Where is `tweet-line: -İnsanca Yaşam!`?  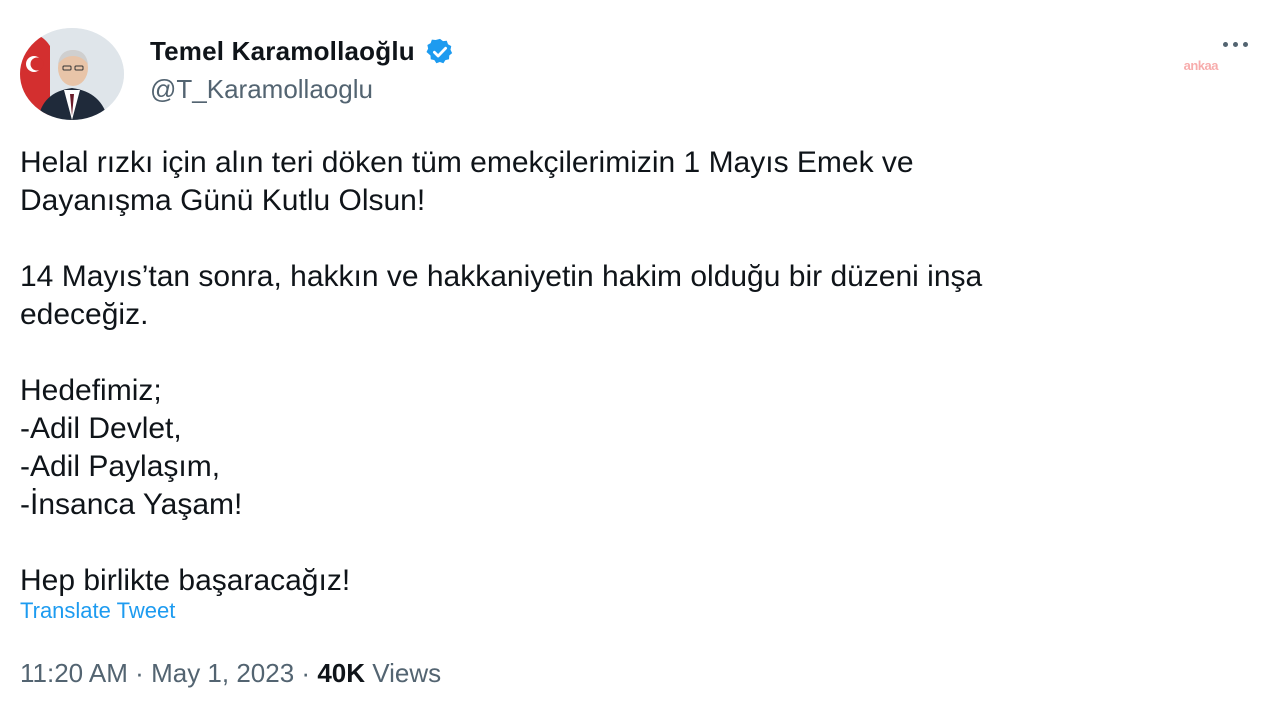
tweet-line: -İnsanca Yaşam! is located at coordinates (131, 504).